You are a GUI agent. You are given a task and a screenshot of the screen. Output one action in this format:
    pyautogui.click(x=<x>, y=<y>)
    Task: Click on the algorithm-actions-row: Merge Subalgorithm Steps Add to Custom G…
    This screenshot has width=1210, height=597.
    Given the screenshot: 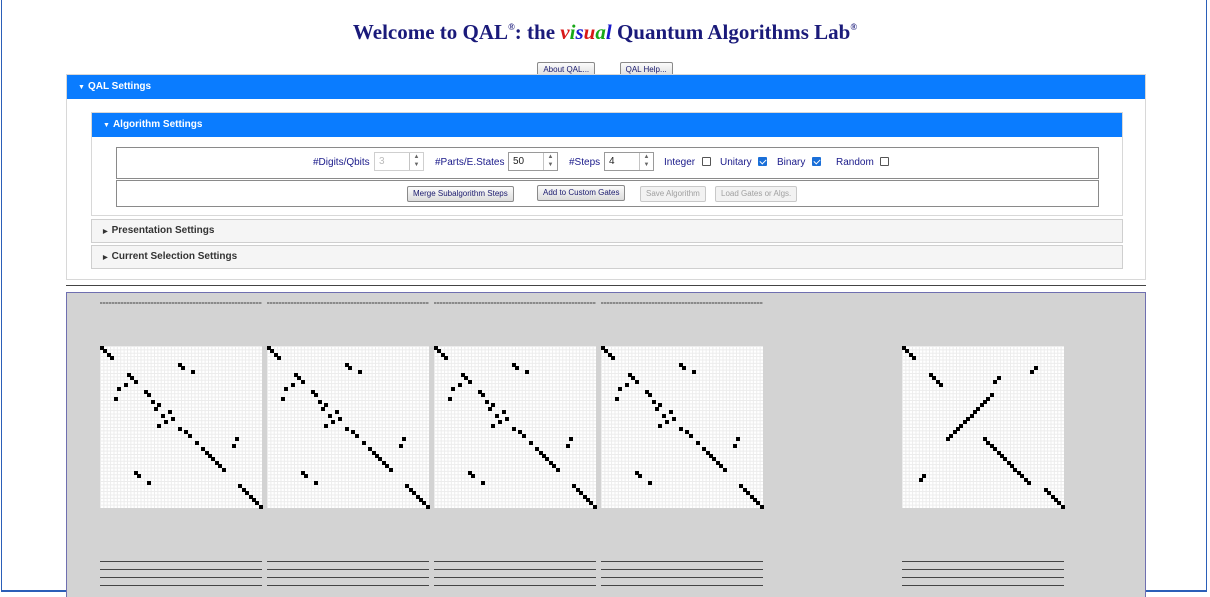 What is the action you would take?
    pyautogui.click(x=607, y=193)
    